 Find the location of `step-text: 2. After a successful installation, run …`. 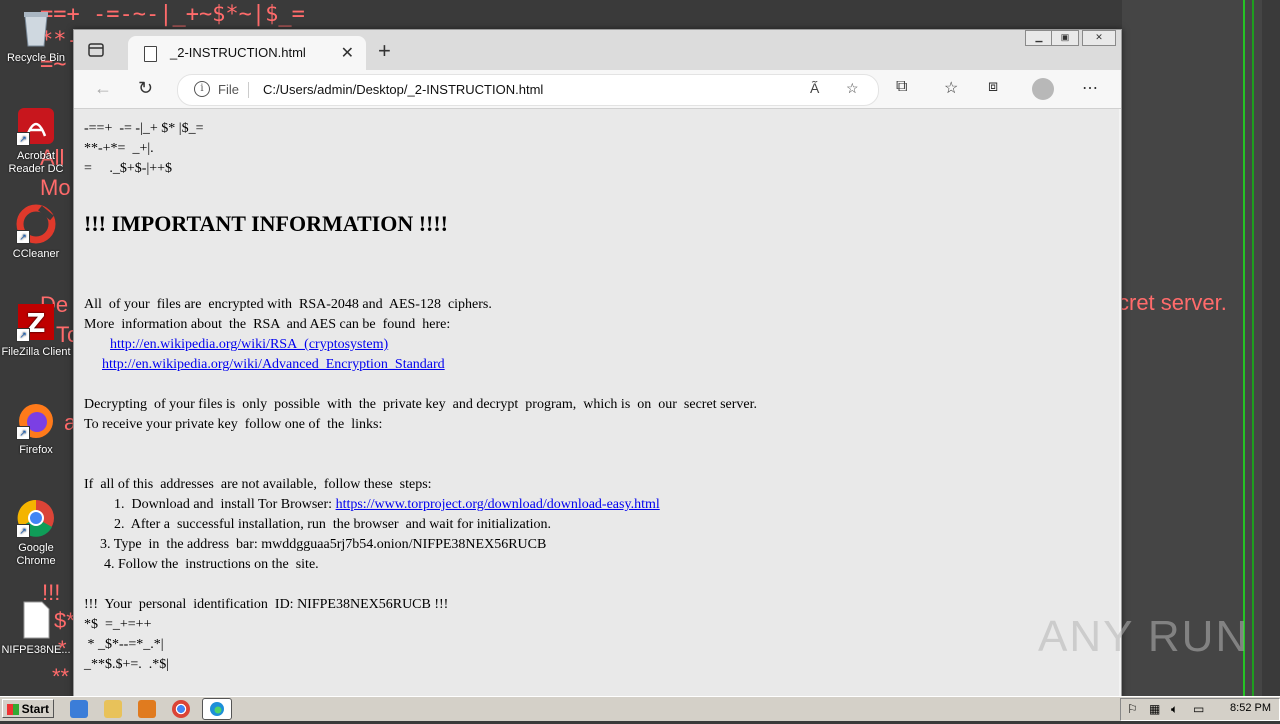

step-text: 2. After a successful installation, run … is located at coordinates (332, 524).